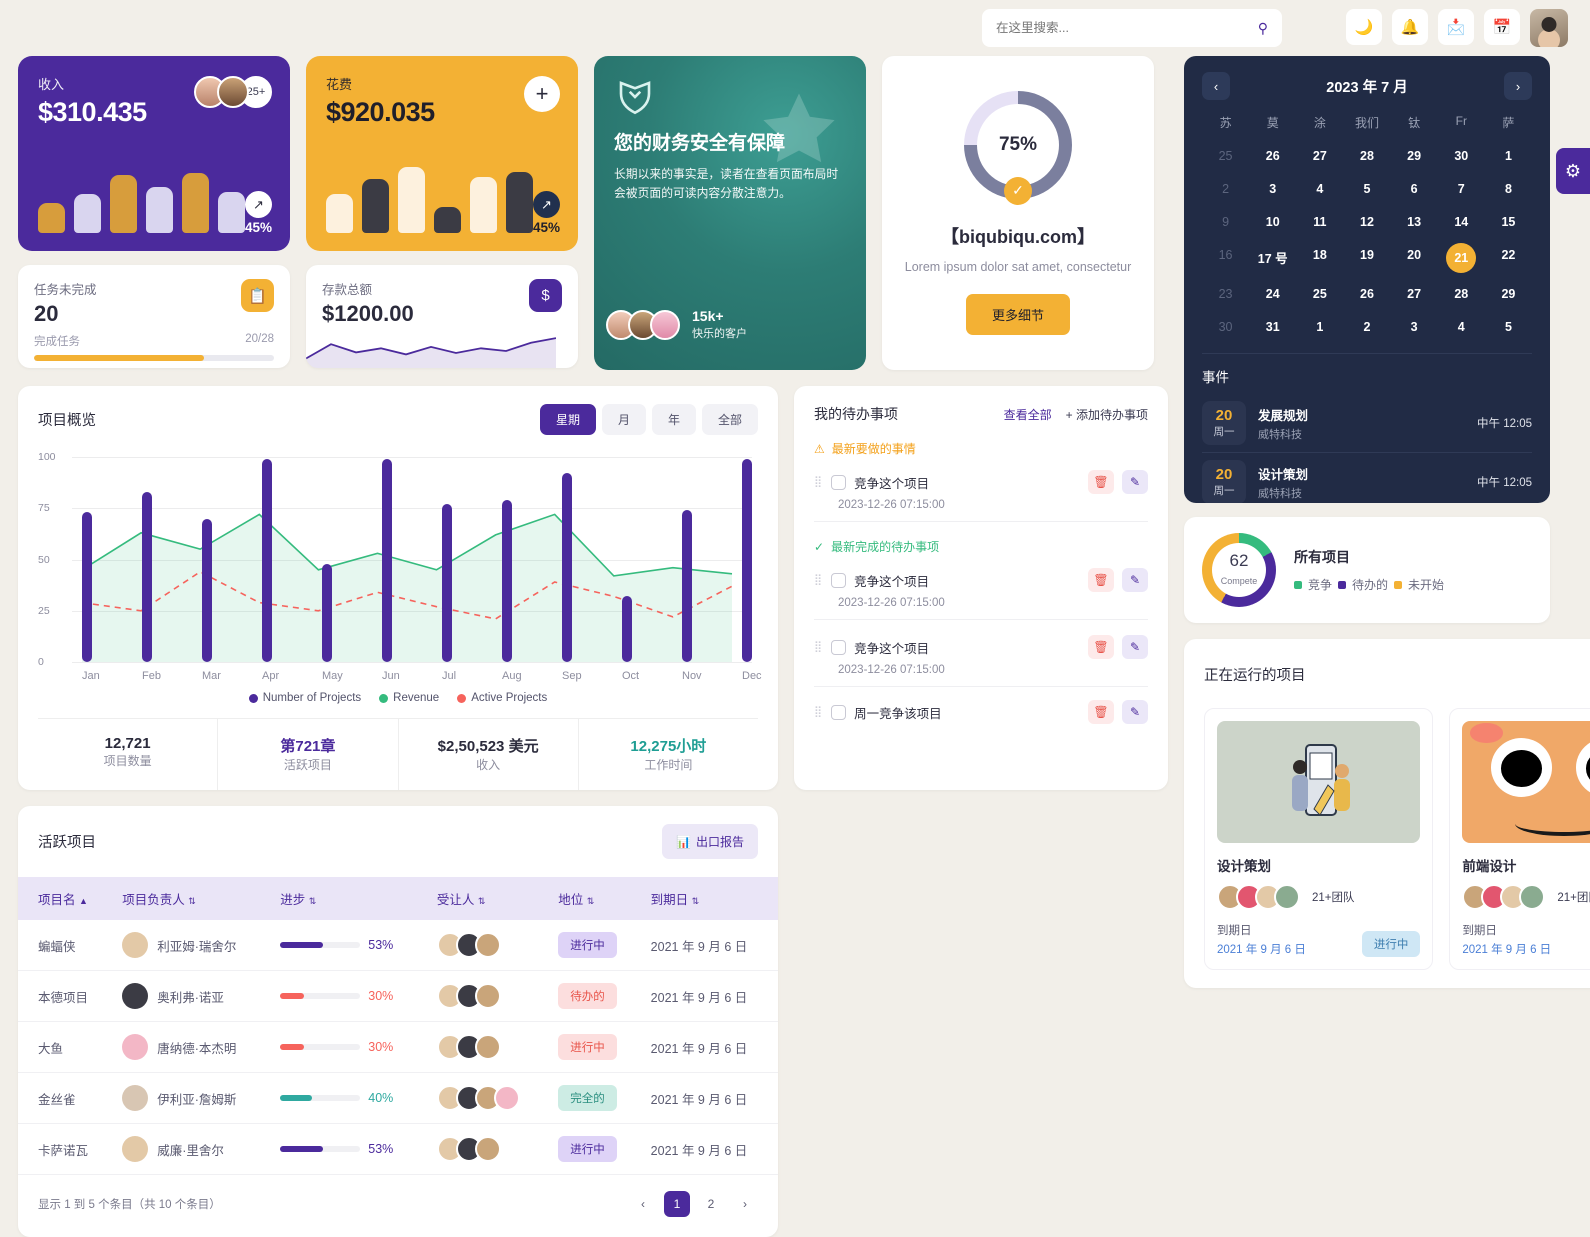 The height and width of the screenshot is (1237, 1590). What do you see at coordinates (729, 419) in the screenshot?
I see `chart-filter-全部: 全部` at bounding box center [729, 419].